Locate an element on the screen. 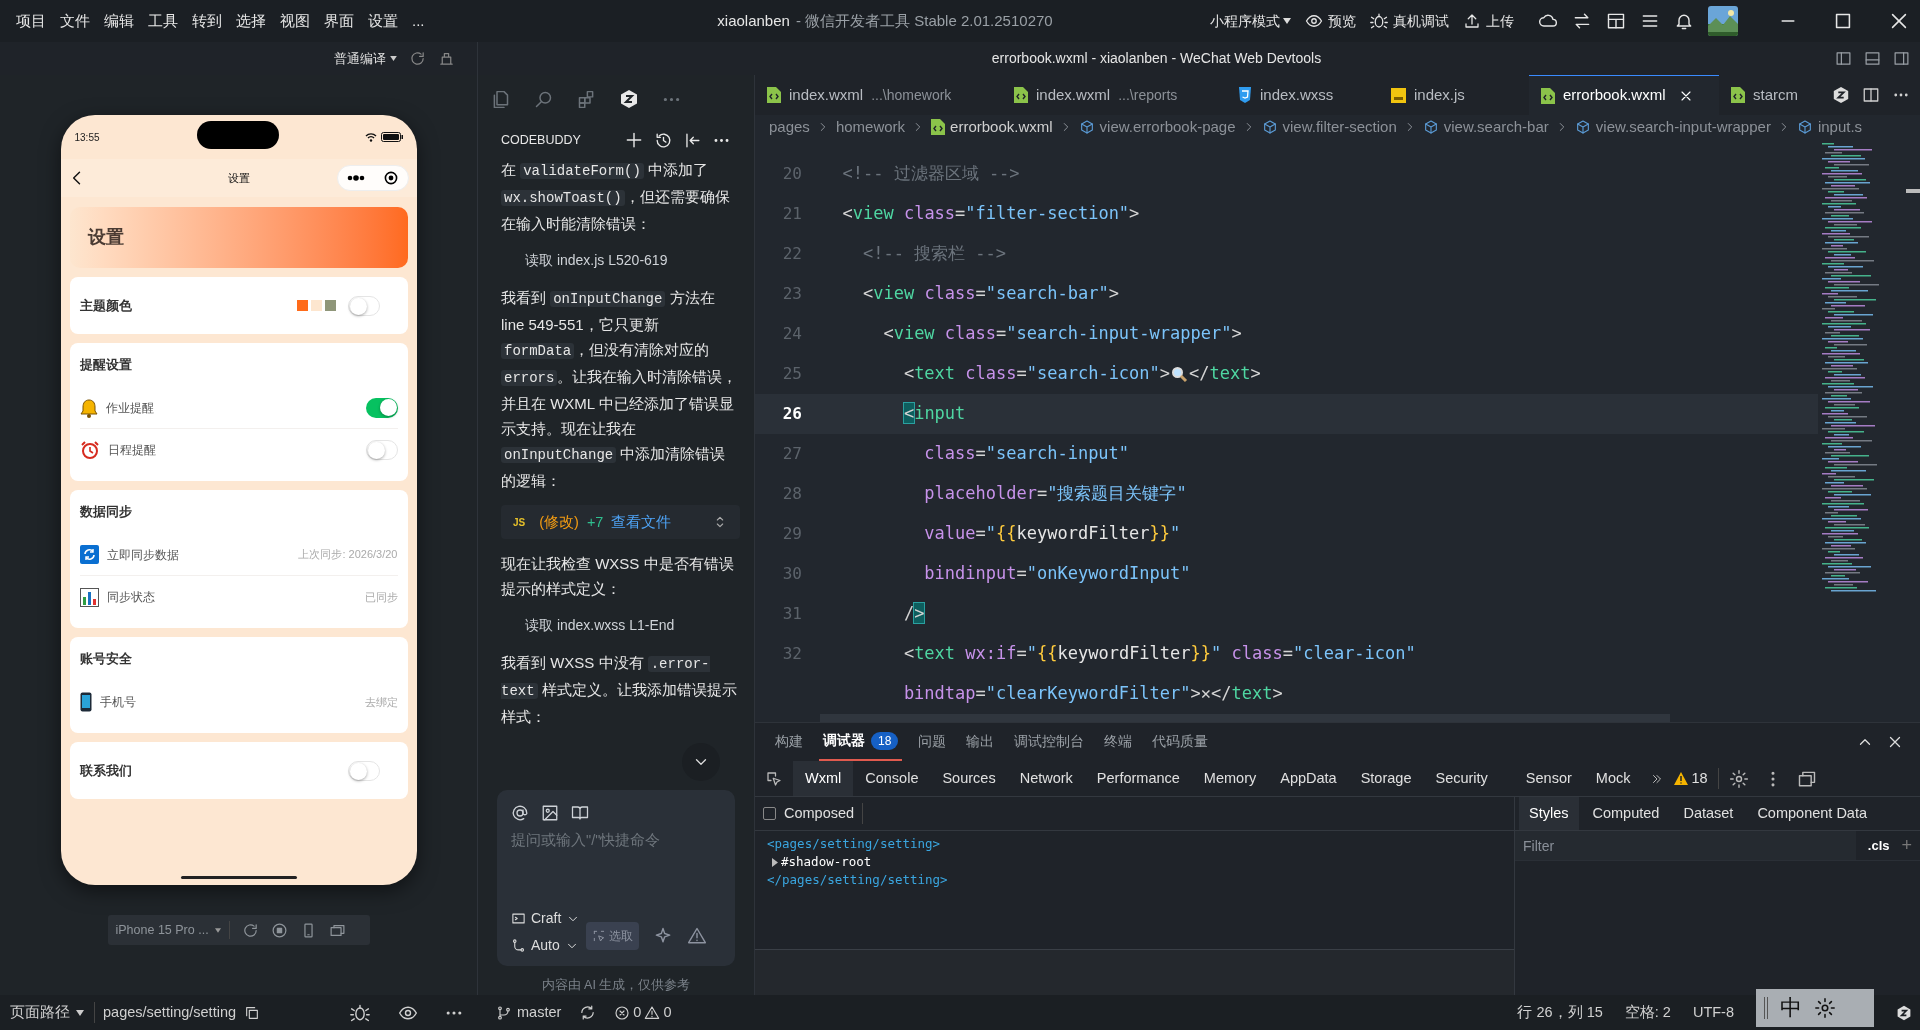 The image size is (1920, 1030). devtools-tab: Sources is located at coordinates (969, 778).